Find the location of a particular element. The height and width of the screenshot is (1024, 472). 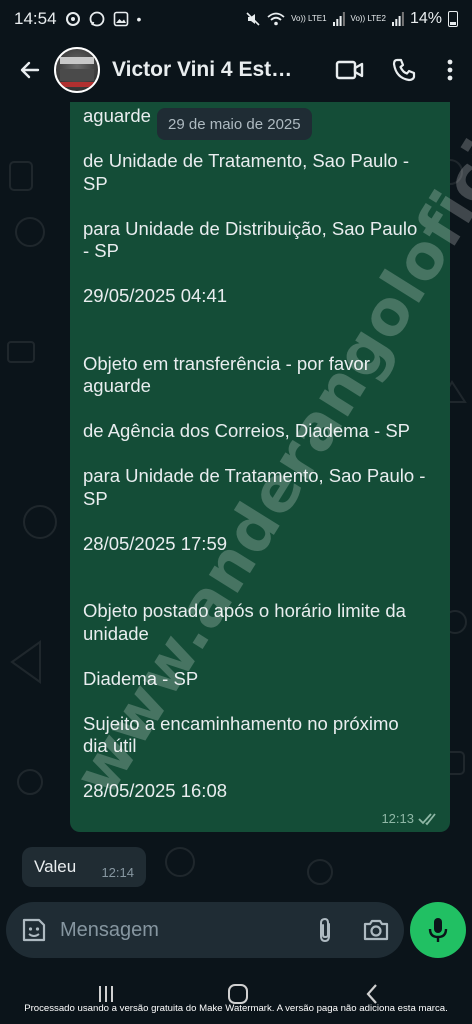

phone-icon is located at coordinates (404, 70).